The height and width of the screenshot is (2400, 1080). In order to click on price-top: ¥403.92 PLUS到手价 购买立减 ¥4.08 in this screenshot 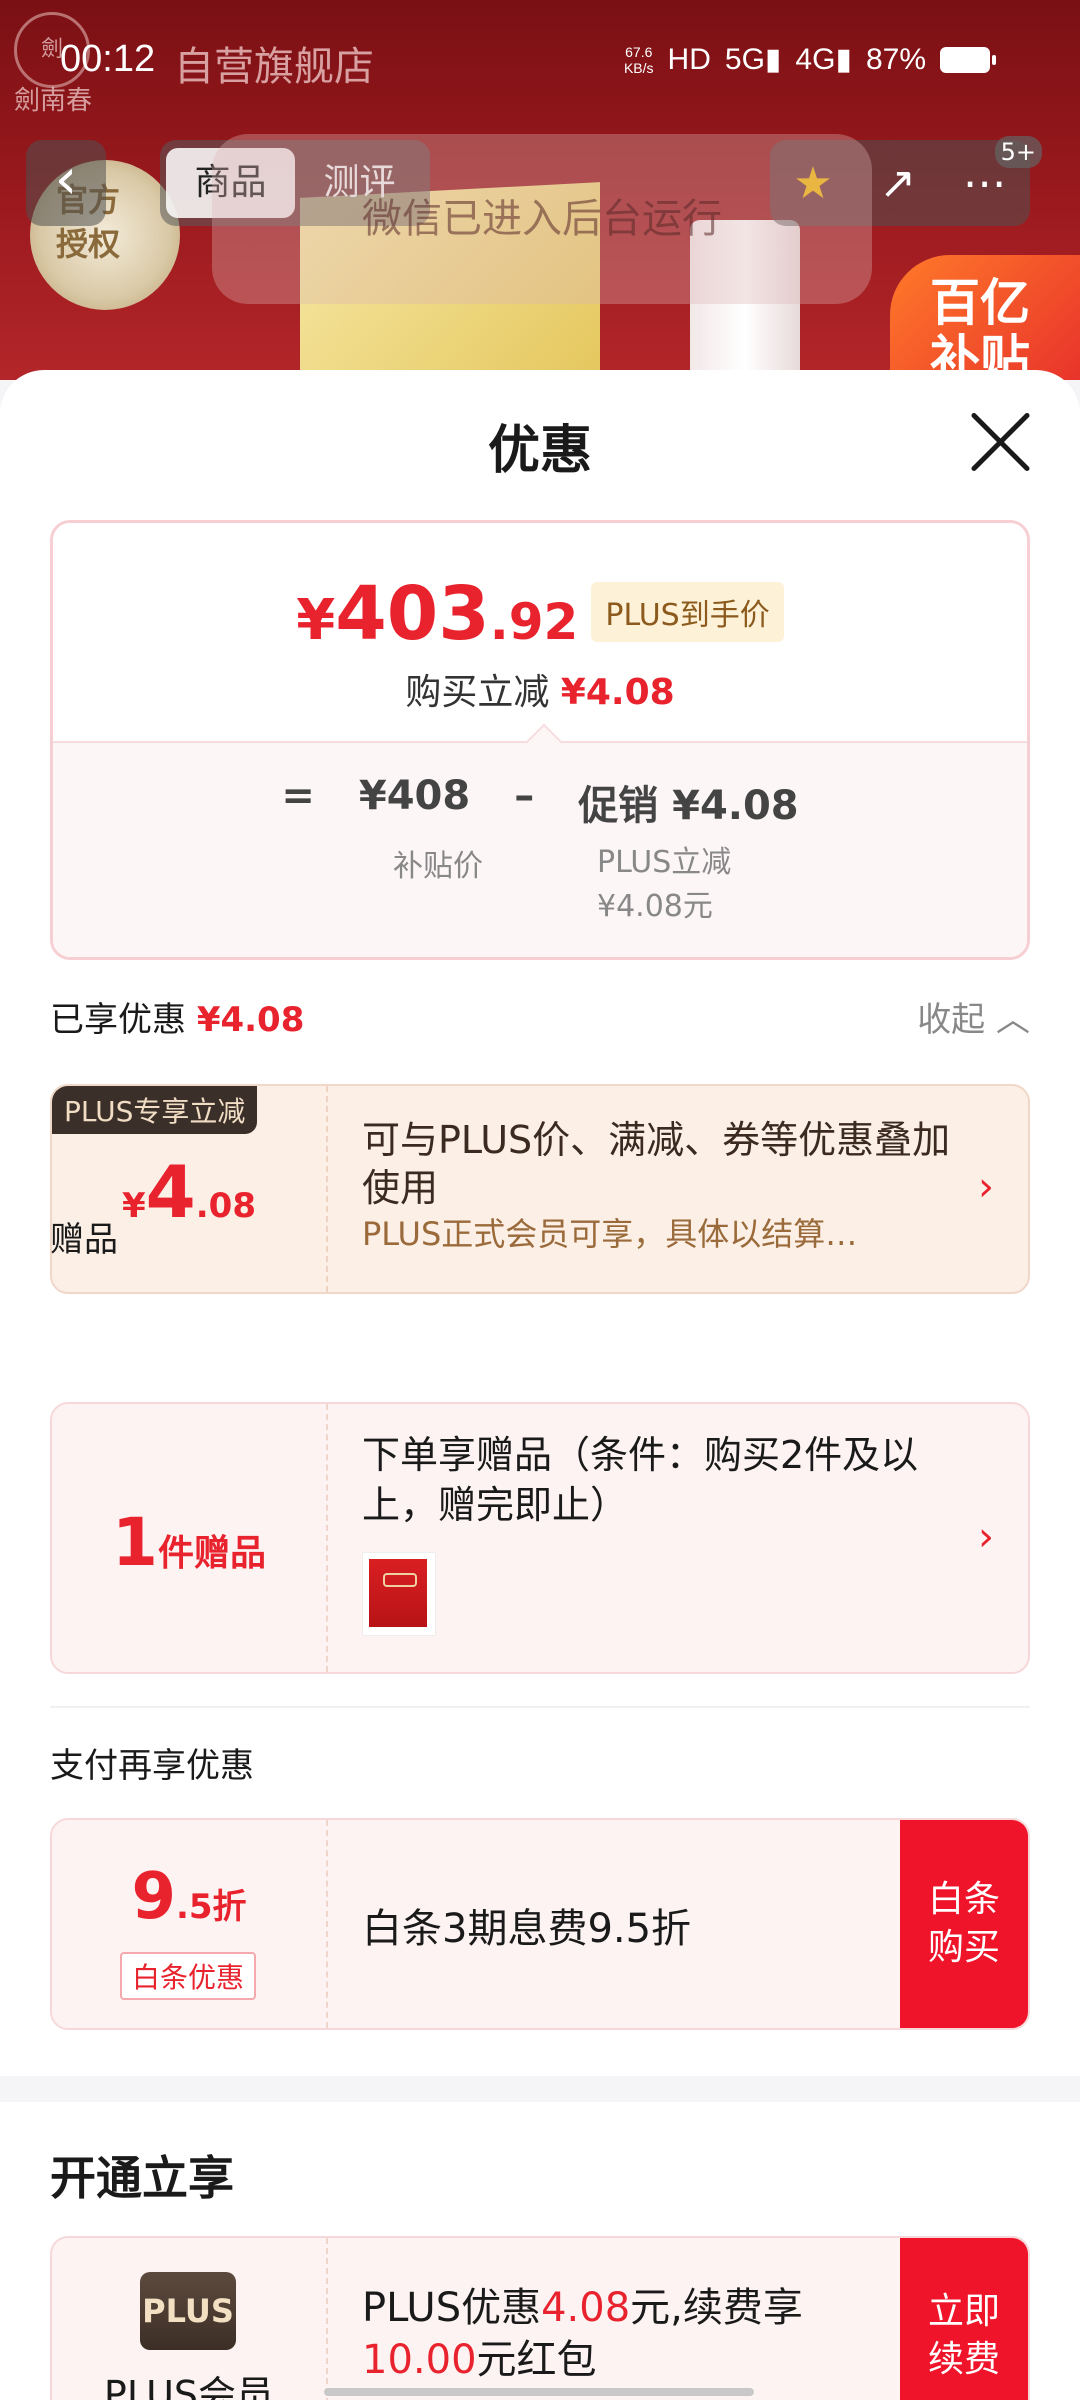, I will do `click(540, 632)`.